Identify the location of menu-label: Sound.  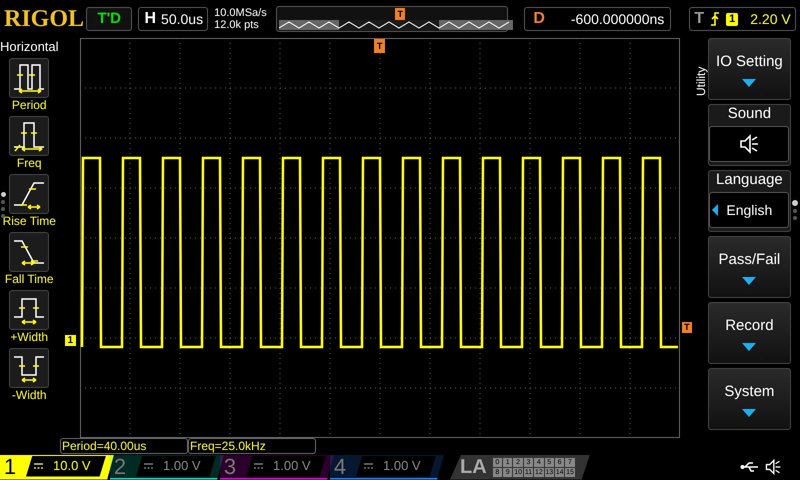
(750, 114).